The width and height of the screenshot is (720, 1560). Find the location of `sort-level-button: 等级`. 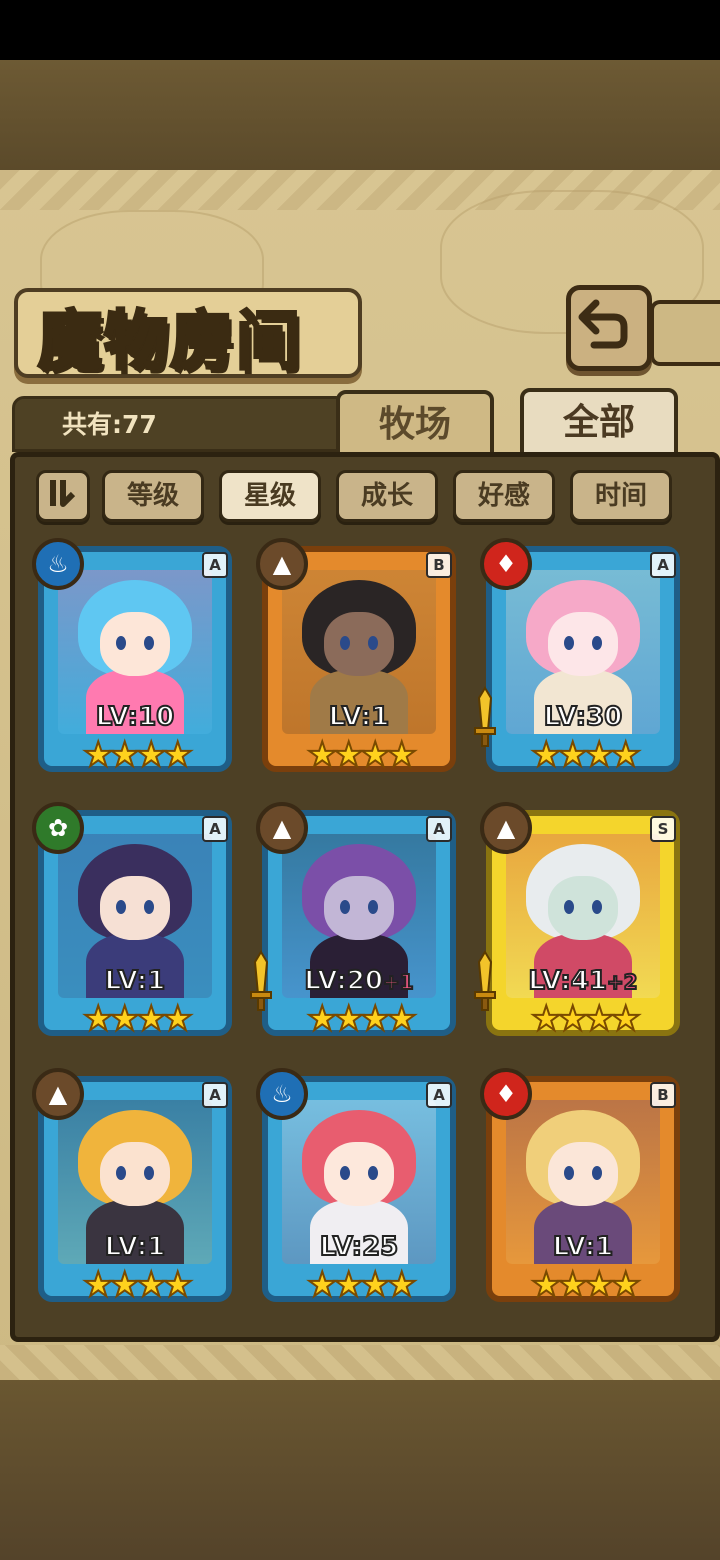

sort-level-button: 等级 is located at coordinates (153, 496).